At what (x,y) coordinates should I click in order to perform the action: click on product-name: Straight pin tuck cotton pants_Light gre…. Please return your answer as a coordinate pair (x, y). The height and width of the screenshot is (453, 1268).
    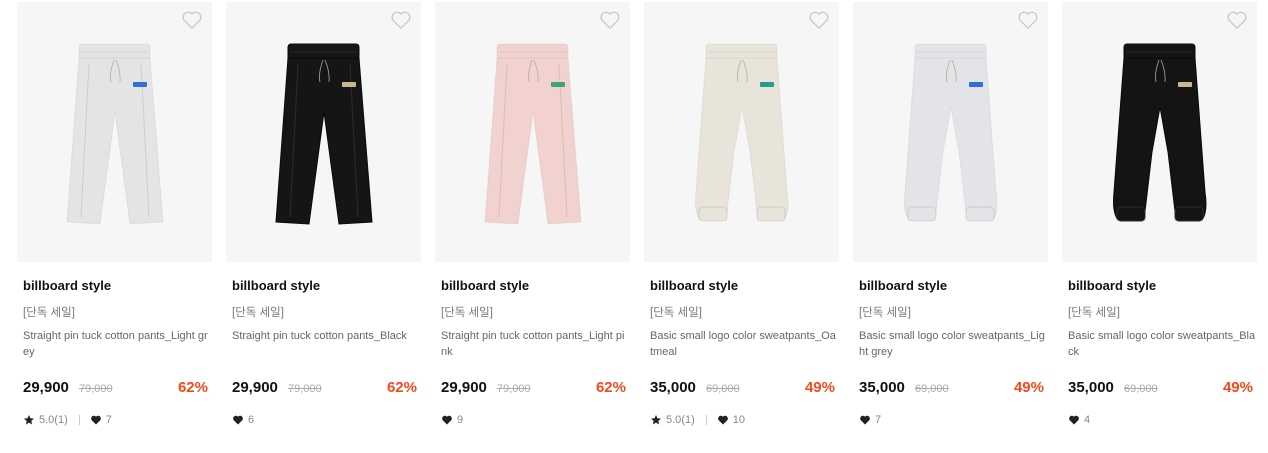
    Looking at the image, I should click on (117, 344).